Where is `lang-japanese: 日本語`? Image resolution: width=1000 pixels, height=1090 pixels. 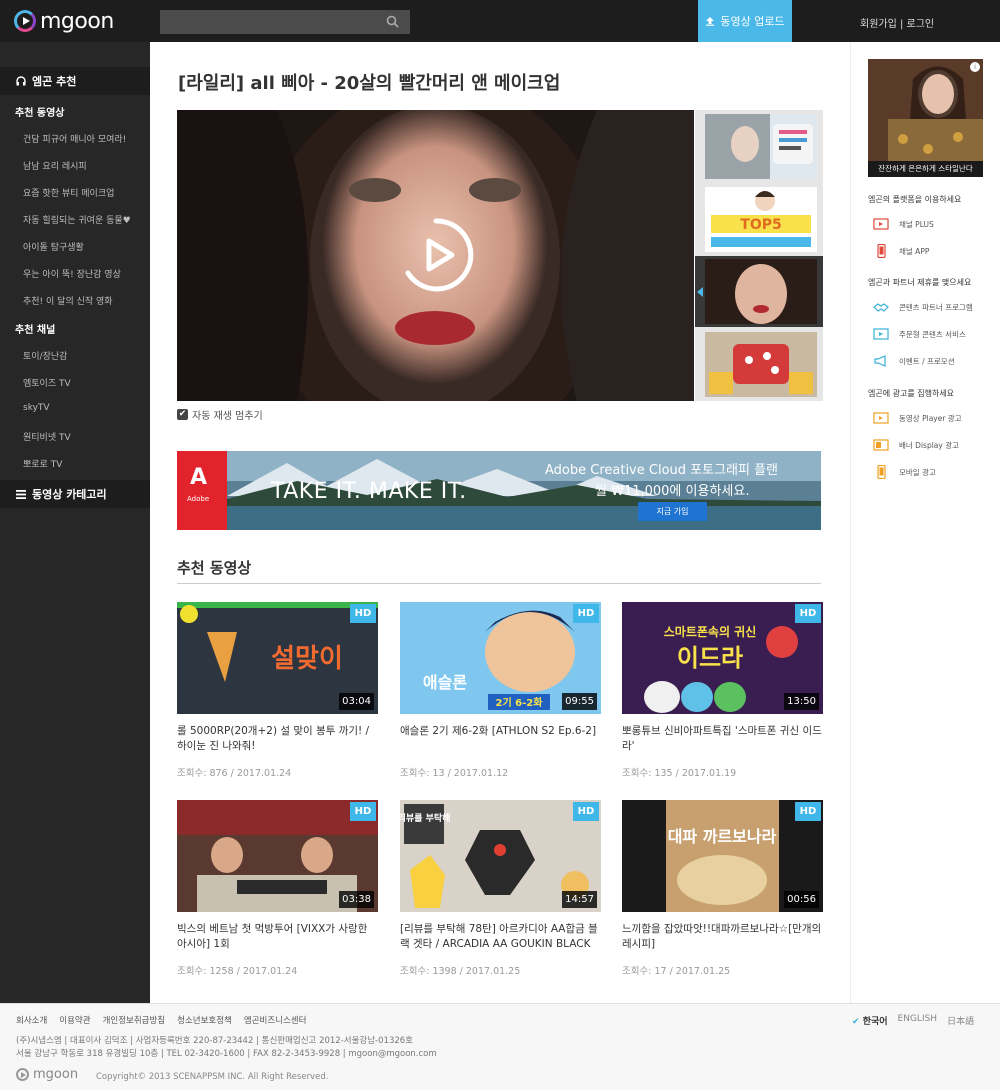
lang-japanese: 日本語 is located at coordinates (960, 1020).